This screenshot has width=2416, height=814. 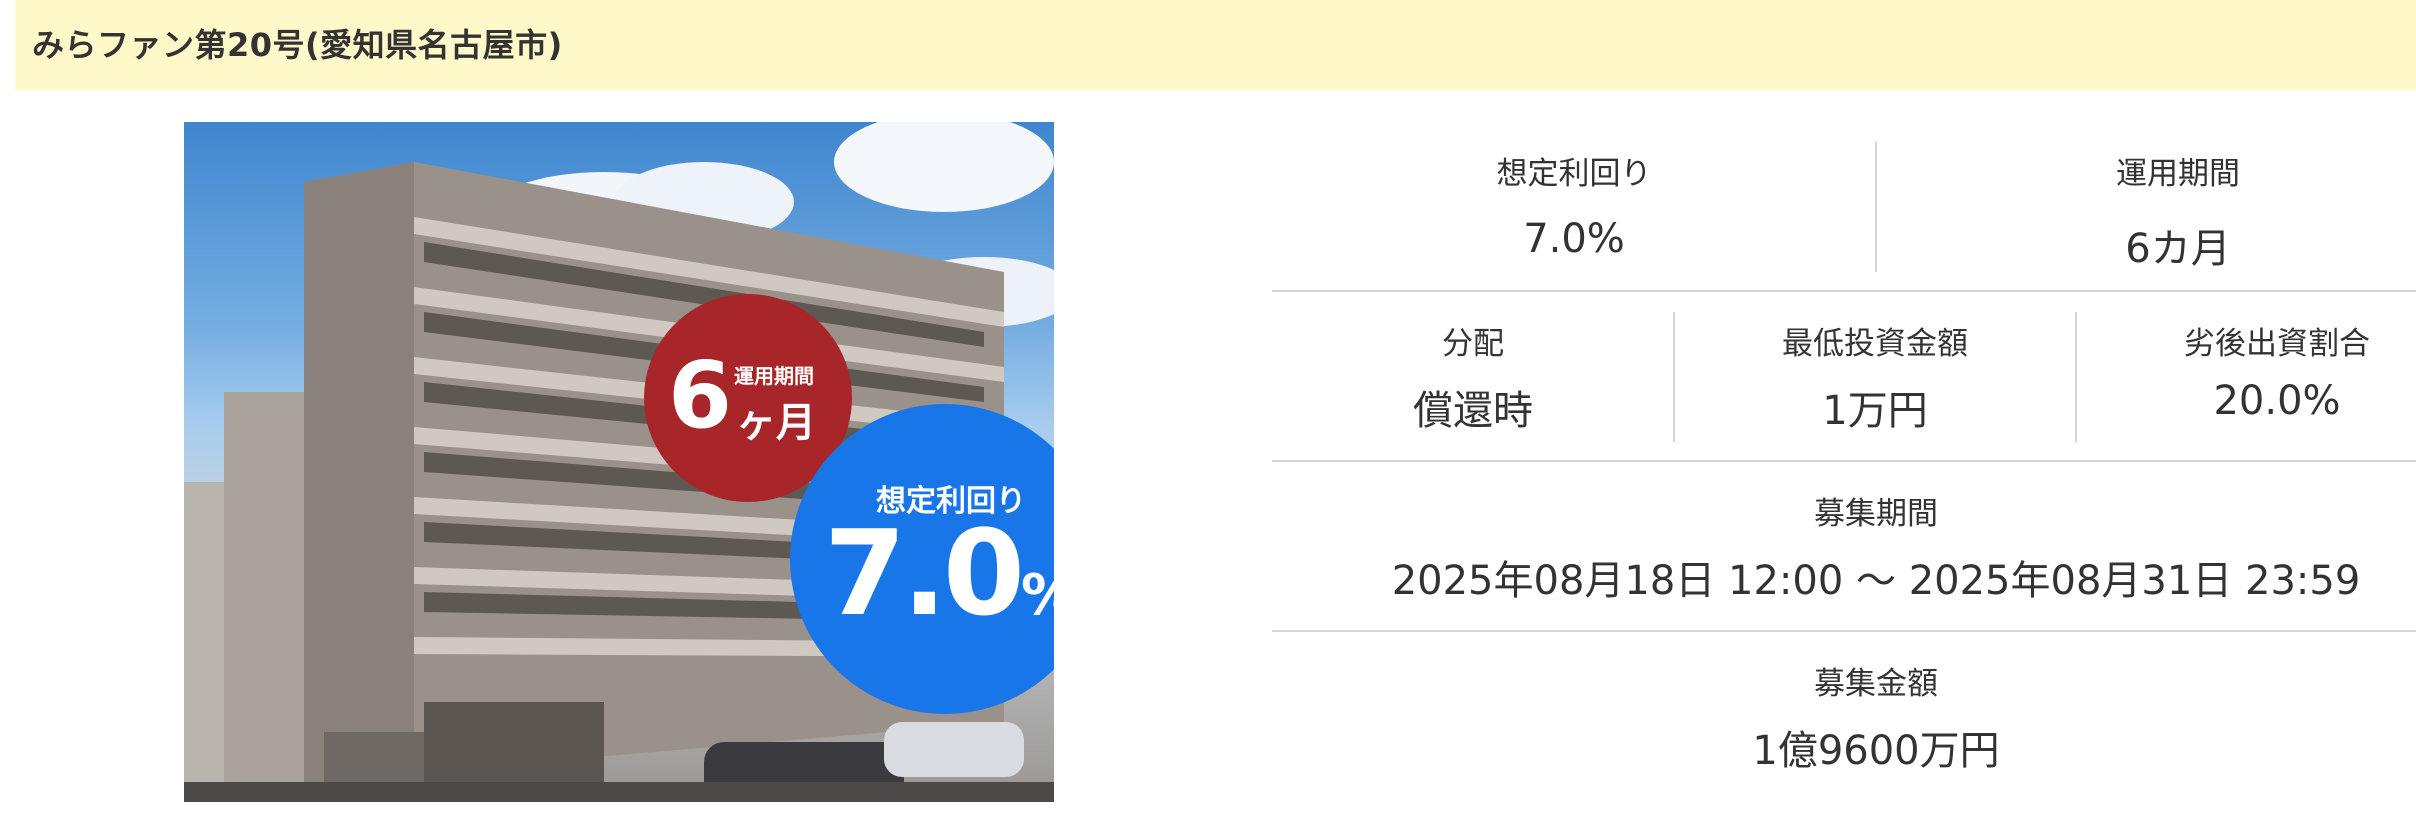 I want to click on recruitment-period-value: 2025年08月18日 12:00 〜 2025年08月31日 23:59, so click(x=1876, y=581).